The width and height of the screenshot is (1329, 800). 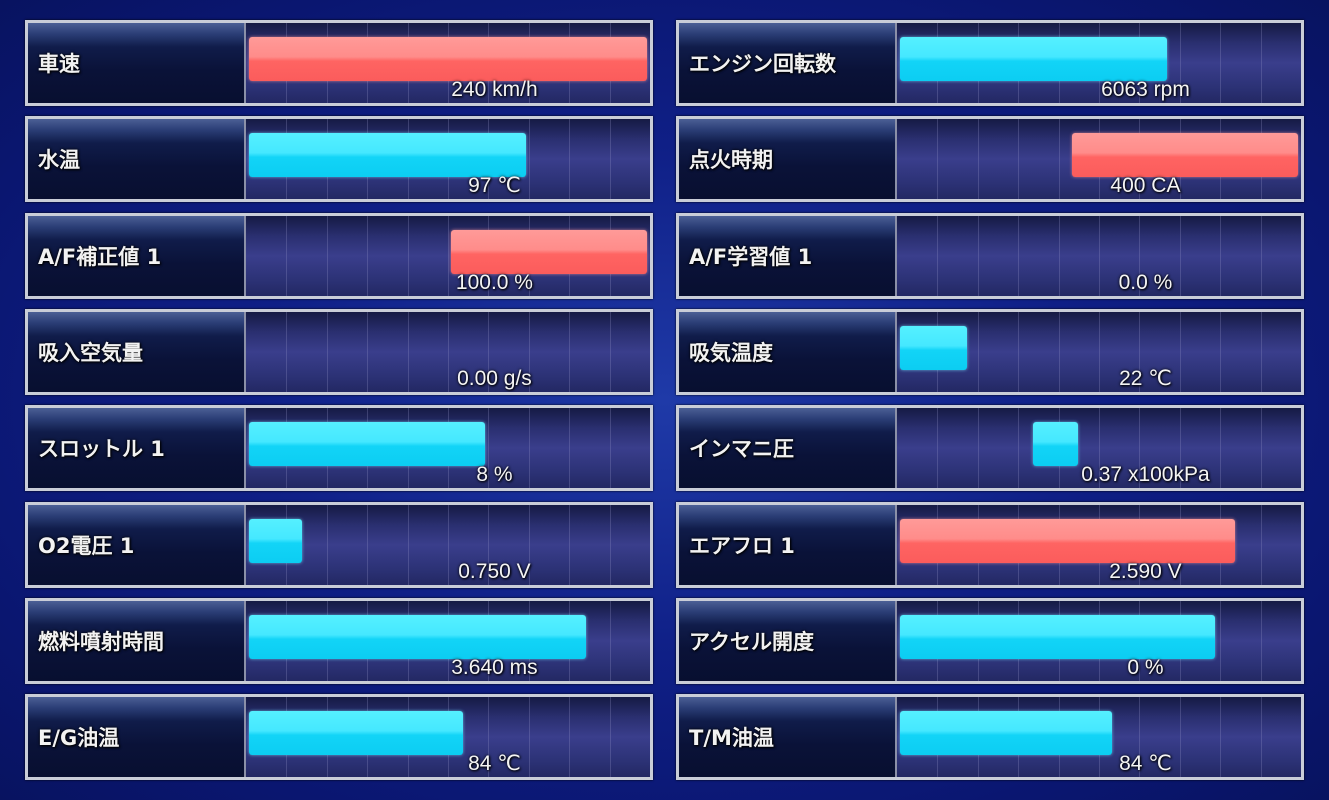 I want to click on gauge-label: O2電圧 1, so click(x=86, y=545).